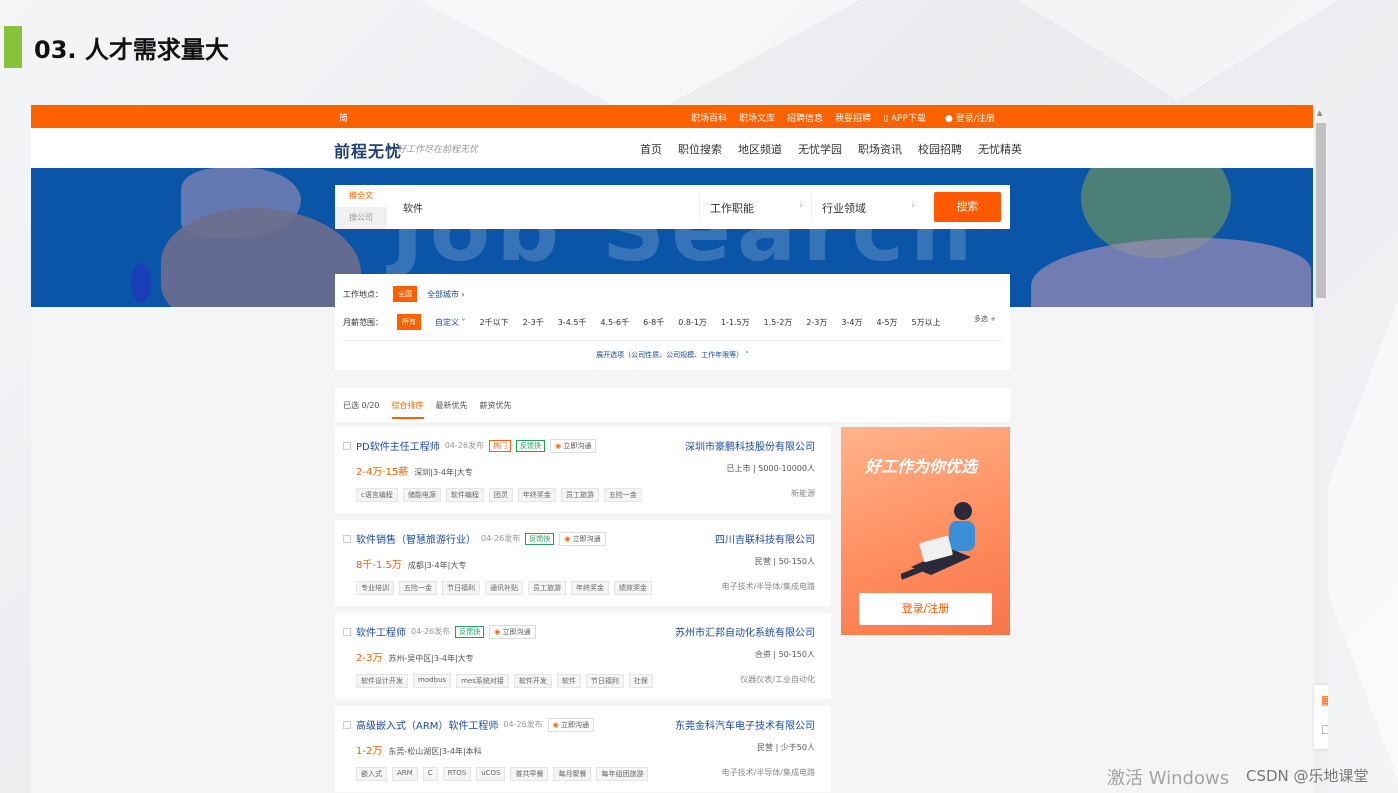 The height and width of the screenshot is (793, 1398). Describe the element at coordinates (938, 541) in the screenshot. I see `person-with-laptop-illustration` at that location.